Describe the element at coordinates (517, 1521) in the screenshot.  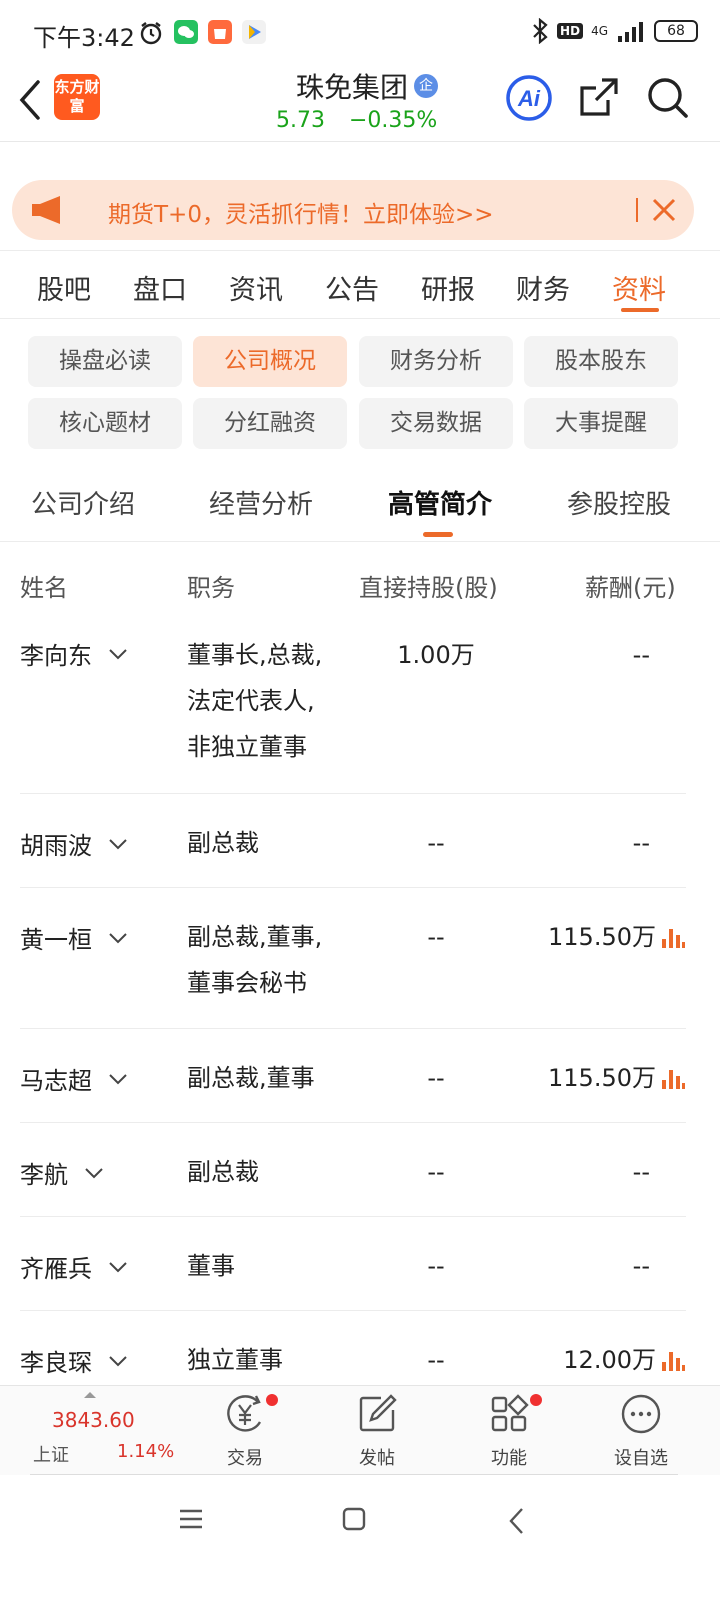
I see `back-icon` at that location.